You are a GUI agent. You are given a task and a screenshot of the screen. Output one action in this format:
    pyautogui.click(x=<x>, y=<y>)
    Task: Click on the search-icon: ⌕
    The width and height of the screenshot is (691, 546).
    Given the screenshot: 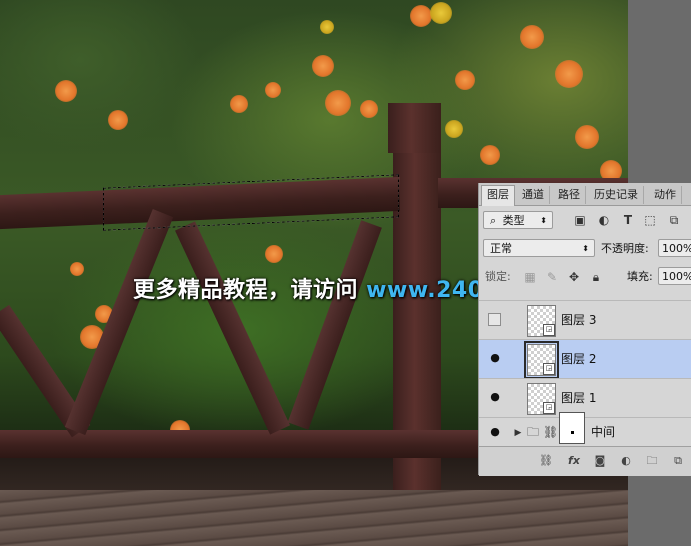 What is the action you would take?
    pyautogui.click(x=493, y=220)
    